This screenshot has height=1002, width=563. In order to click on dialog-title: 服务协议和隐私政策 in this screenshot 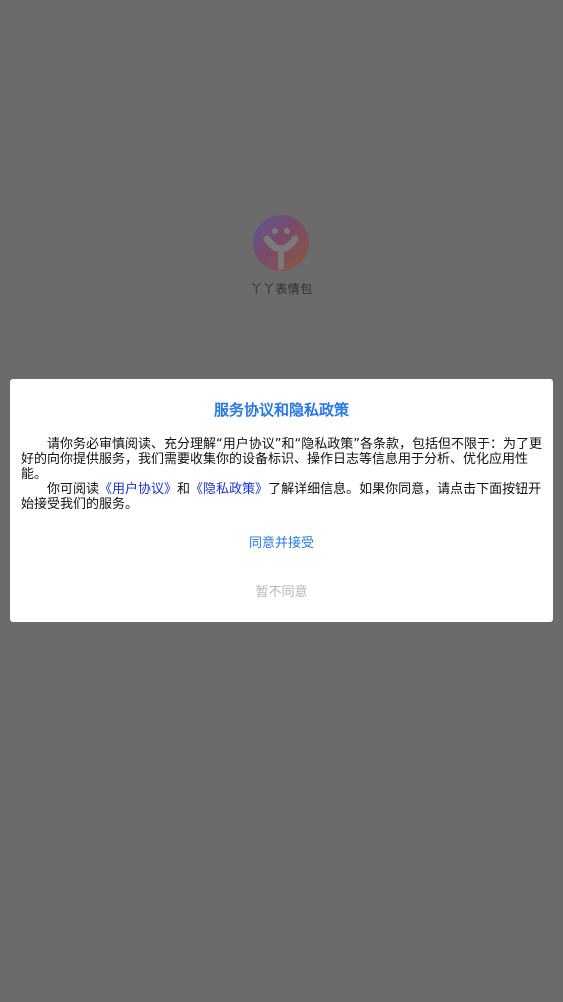, I will do `click(281, 410)`.